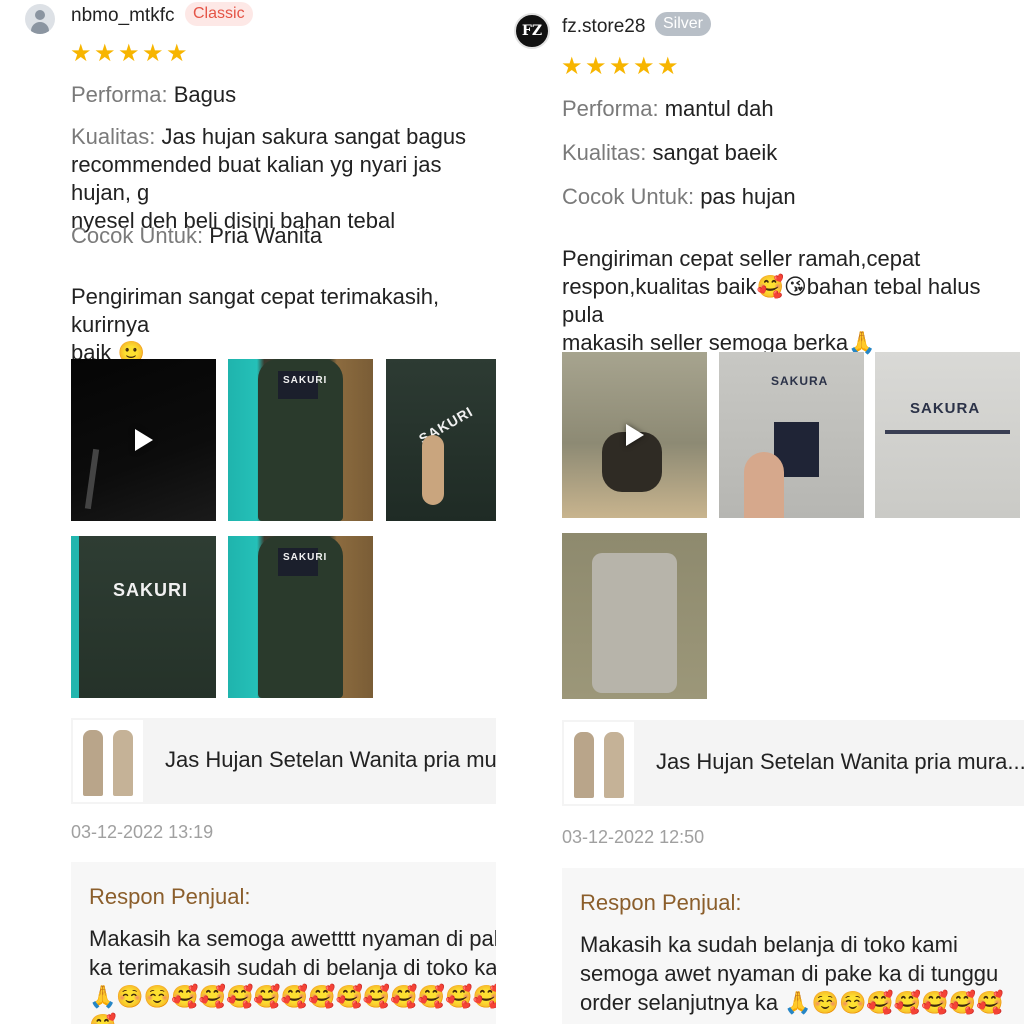  Describe the element at coordinates (142, 832) in the screenshot. I see `review-date: 03-12-2022 13:19` at that location.